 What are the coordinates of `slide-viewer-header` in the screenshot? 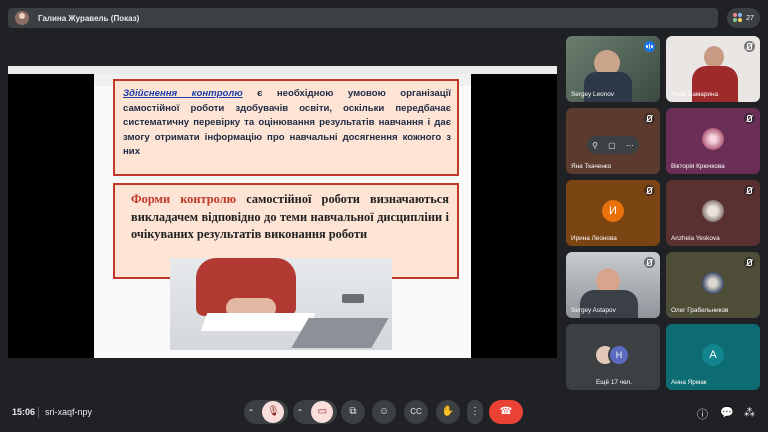 It's located at (282, 70).